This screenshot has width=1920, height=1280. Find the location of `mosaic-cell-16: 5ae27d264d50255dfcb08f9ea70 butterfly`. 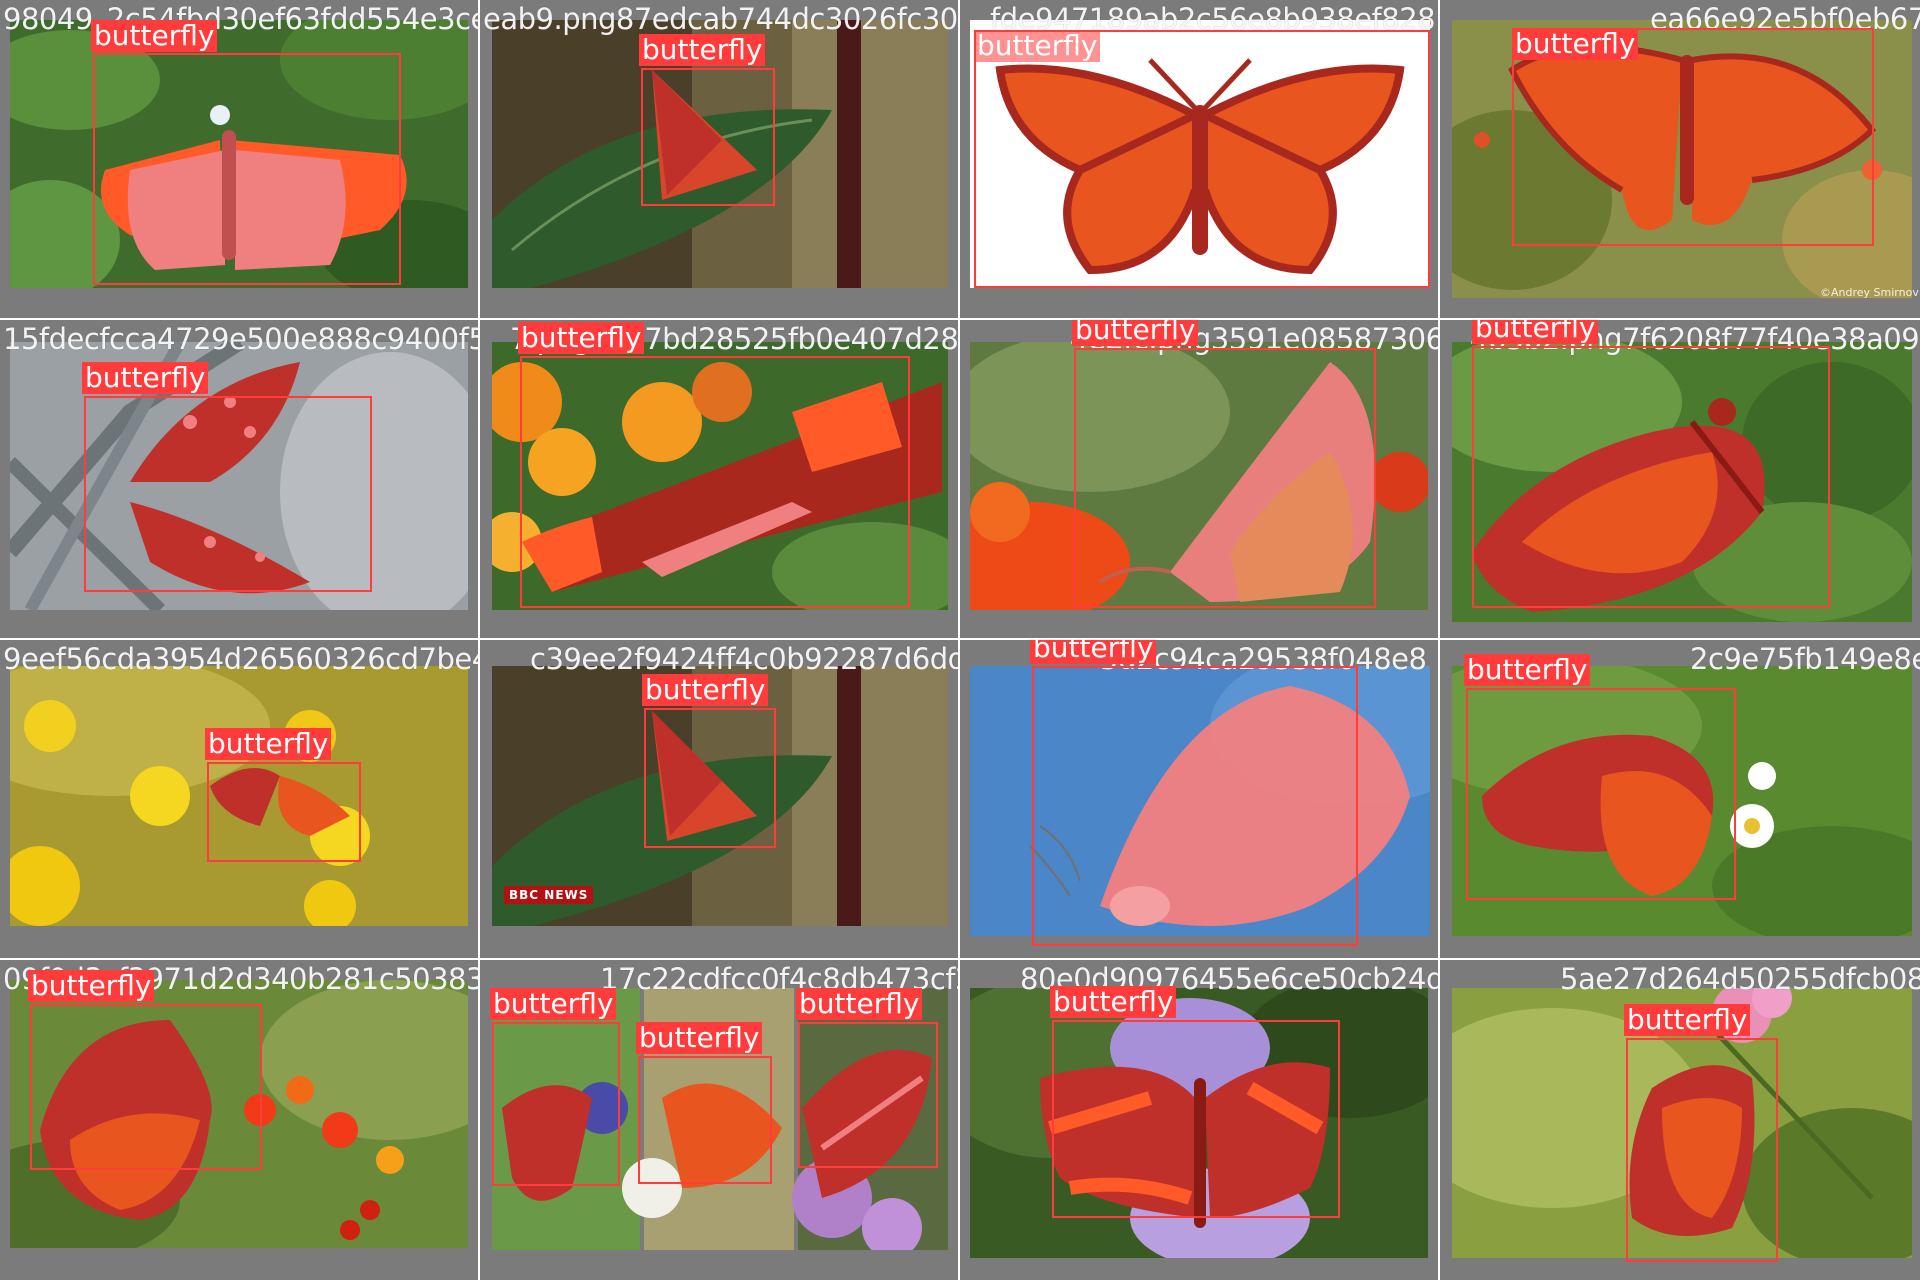

mosaic-cell-16: 5ae27d264d50255dfcb08f9ea70 butterfly is located at coordinates (1680, 1120).